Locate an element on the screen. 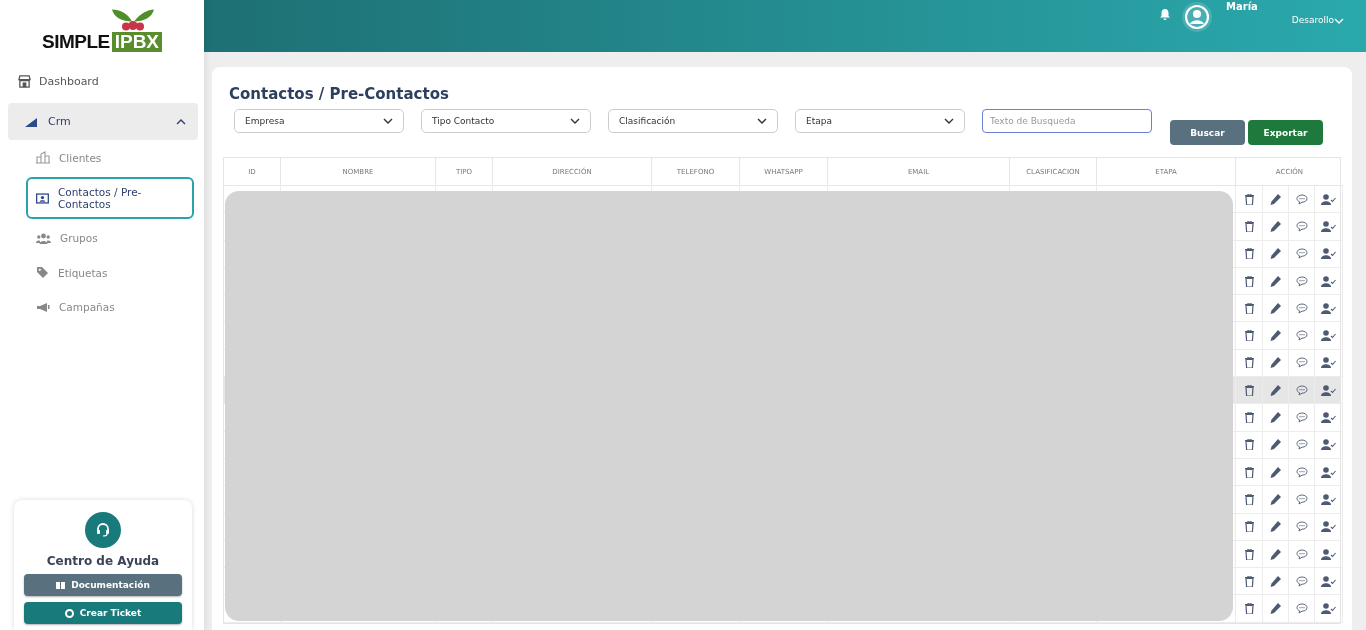 This screenshot has width=1366, height=630. buildings-icon is located at coordinates (43, 157).